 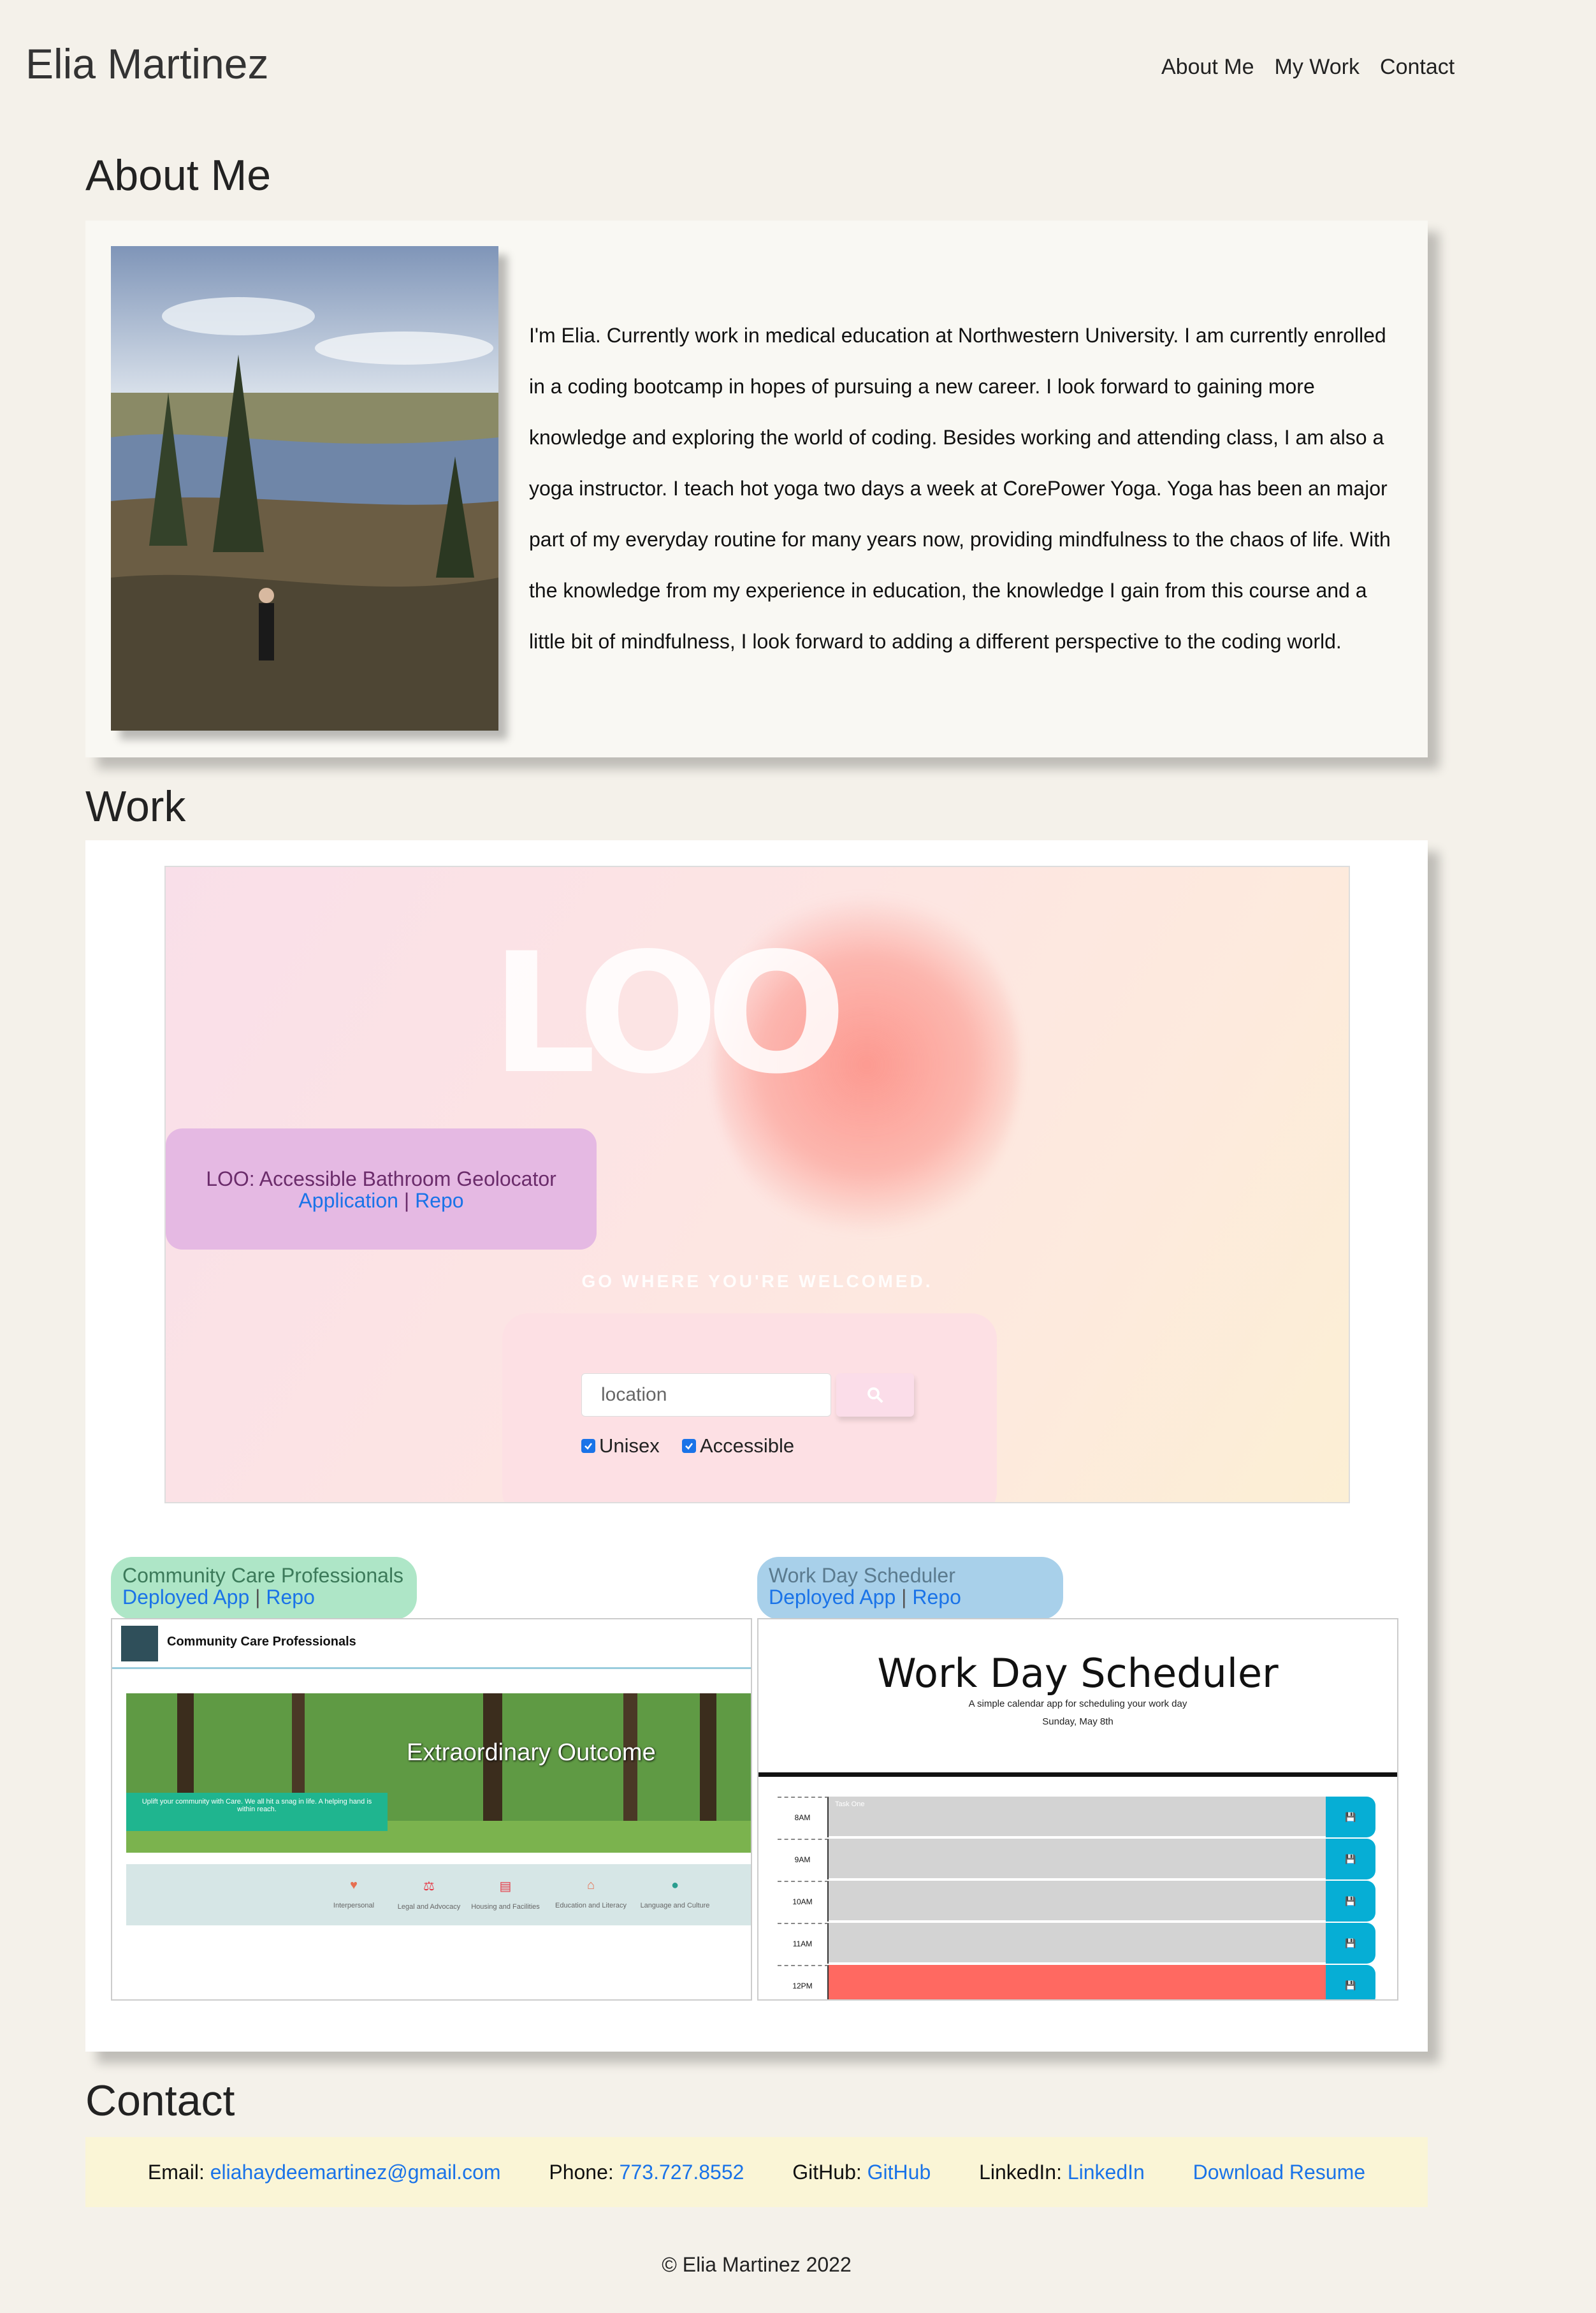 I want to click on main-nav: About Me My Work Contact, so click(x=1308, y=67).